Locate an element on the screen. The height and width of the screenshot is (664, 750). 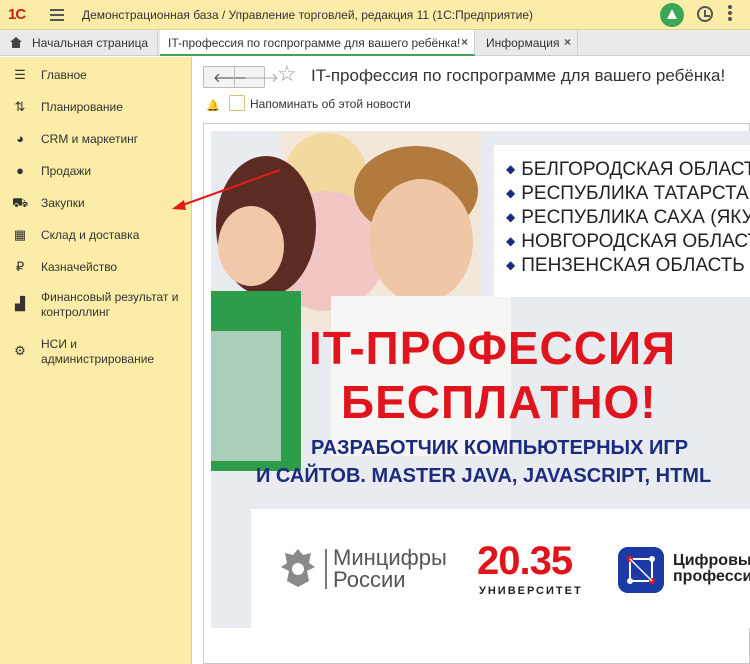
menu-icon is located at coordinates (57, 15).